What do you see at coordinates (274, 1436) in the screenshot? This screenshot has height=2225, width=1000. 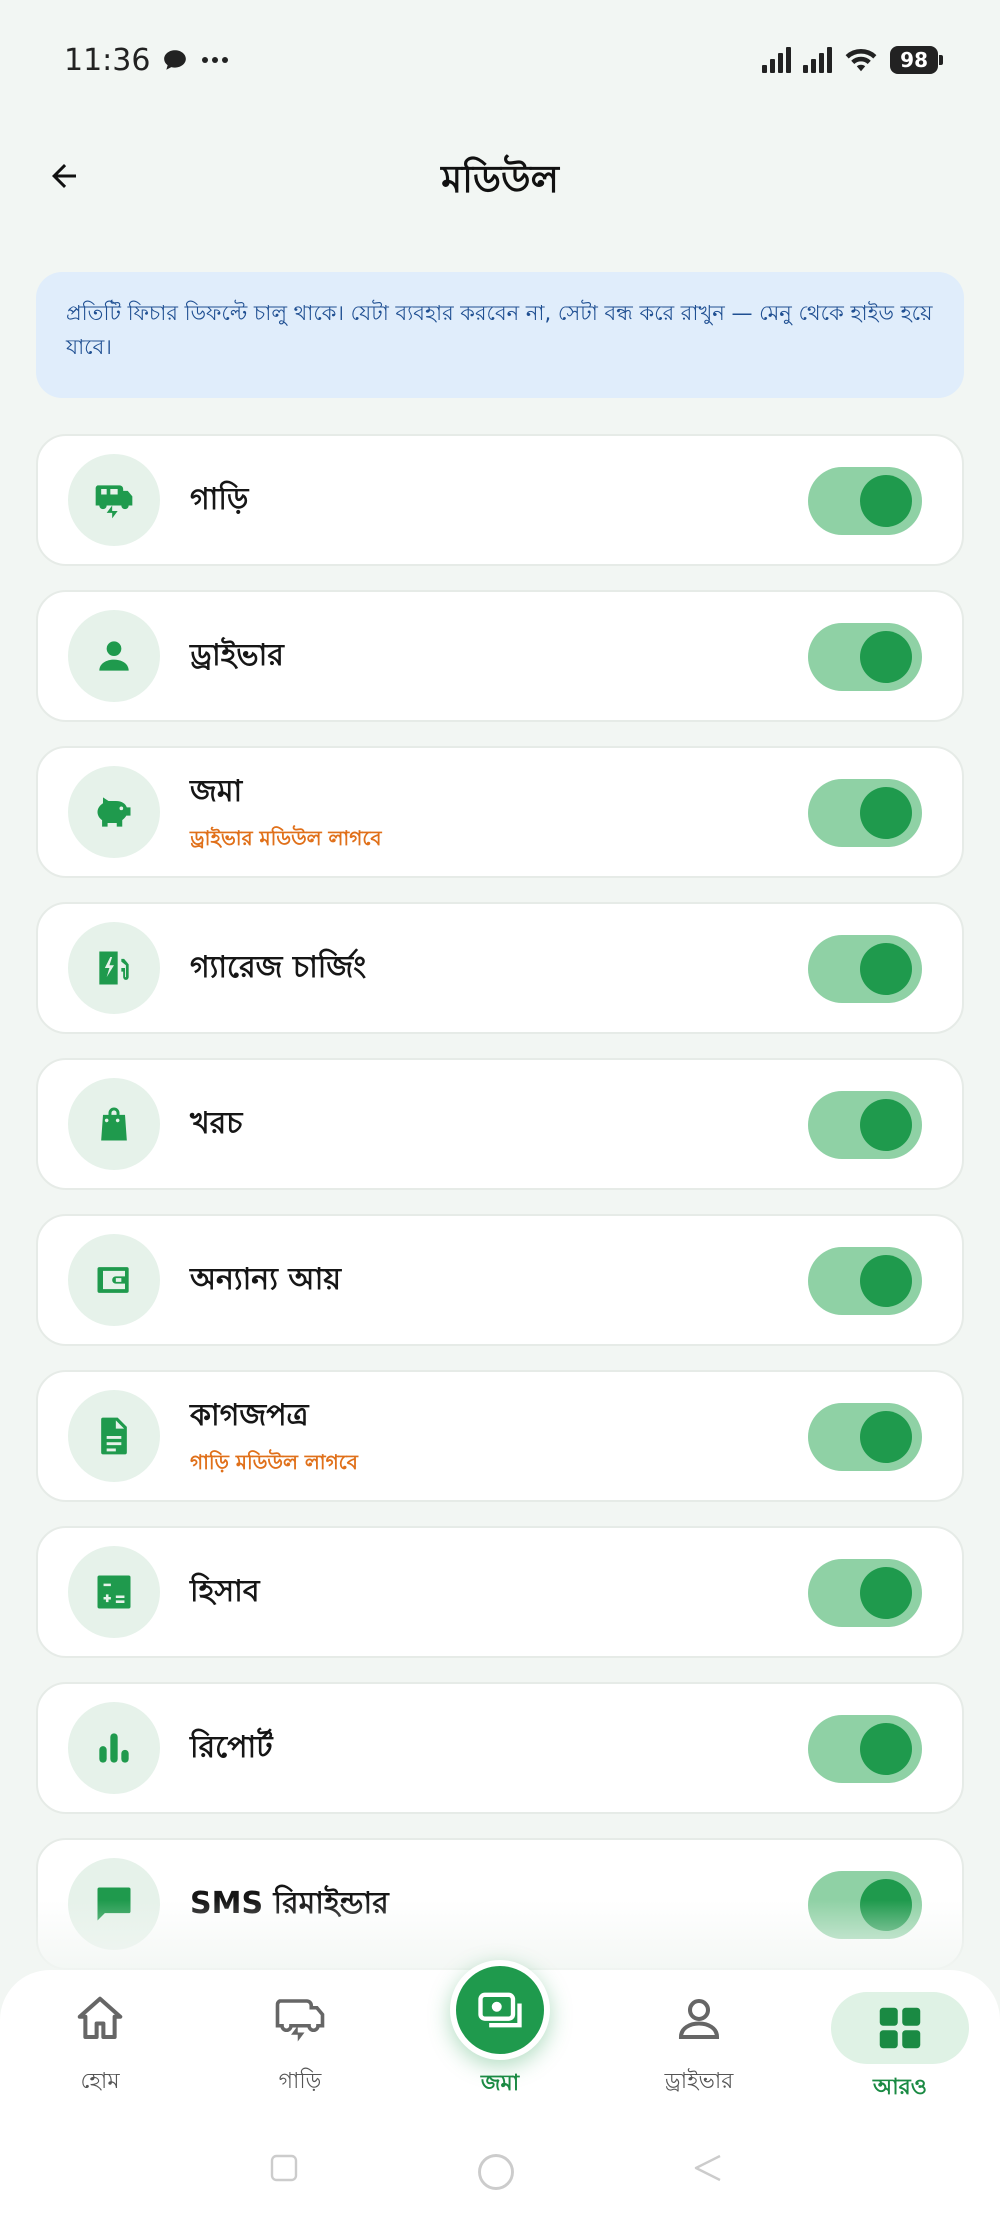 I see `module-text: কাগজপত্র গাড়ি মডিউল লাগবে` at bounding box center [274, 1436].